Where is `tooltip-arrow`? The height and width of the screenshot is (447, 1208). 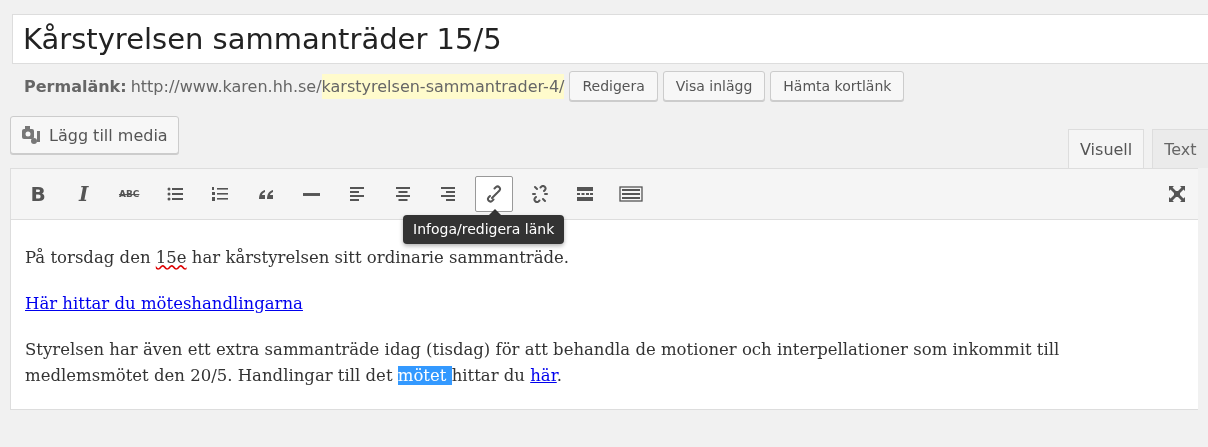
tooltip-arrow is located at coordinates (495, 212).